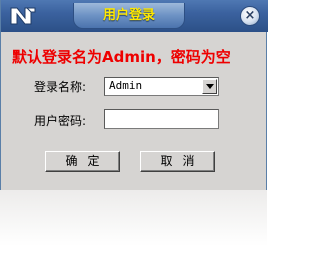 Image resolution: width=320 pixels, height=270 pixels. I want to click on ok-button: 确定, so click(82, 161).